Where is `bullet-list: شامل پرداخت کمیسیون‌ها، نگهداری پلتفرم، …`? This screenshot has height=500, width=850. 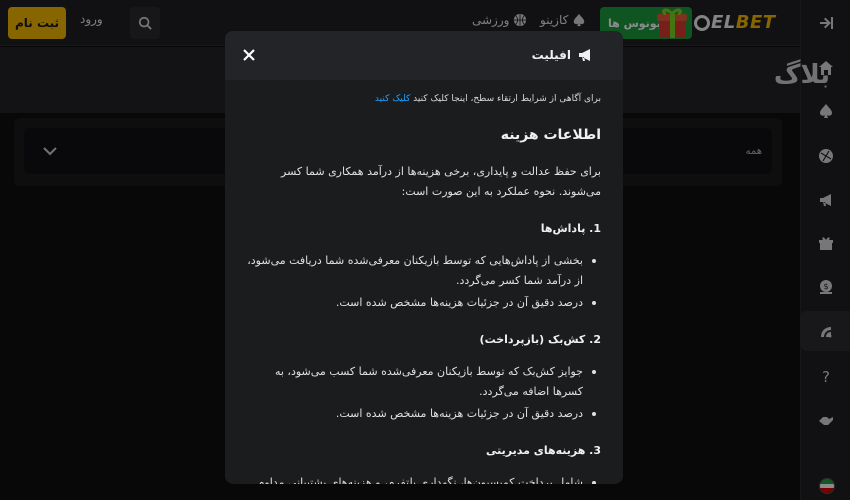 bullet-list: شامل پرداخت کمیسیون‌ها، نگهداری پلتفرم، … is located at coordinates (422, 478).